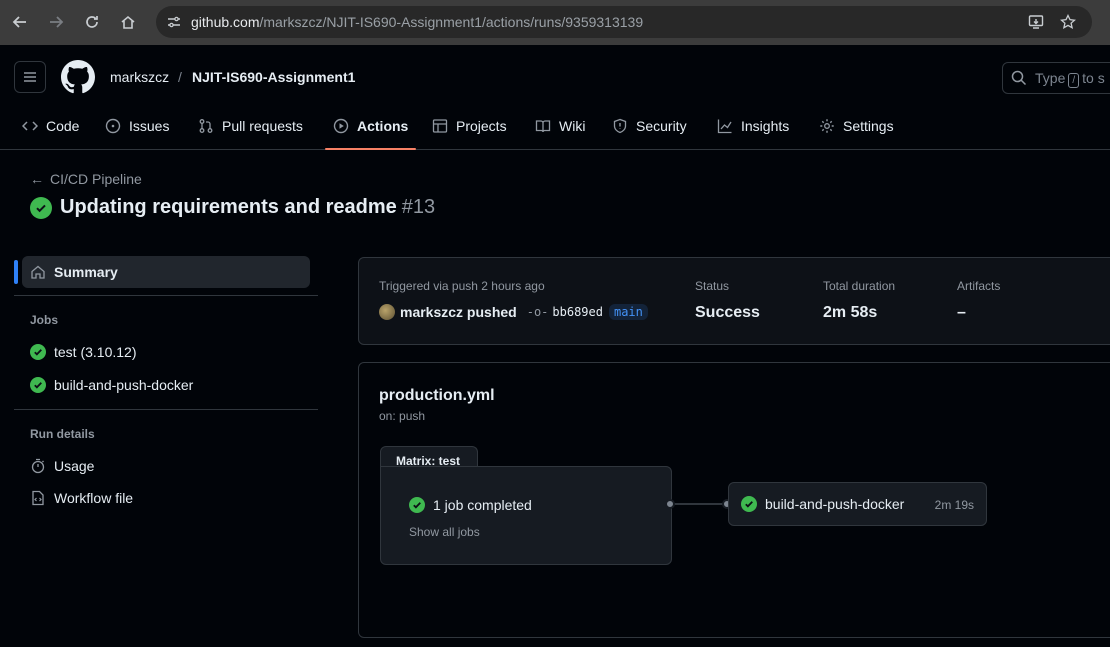 The height and width of the screenshot is (647, 1110). What do you see at coordinates (383, 126) in the screenshot?
I see `tab-actions-label: Actions` at bounding box center [383, 126].